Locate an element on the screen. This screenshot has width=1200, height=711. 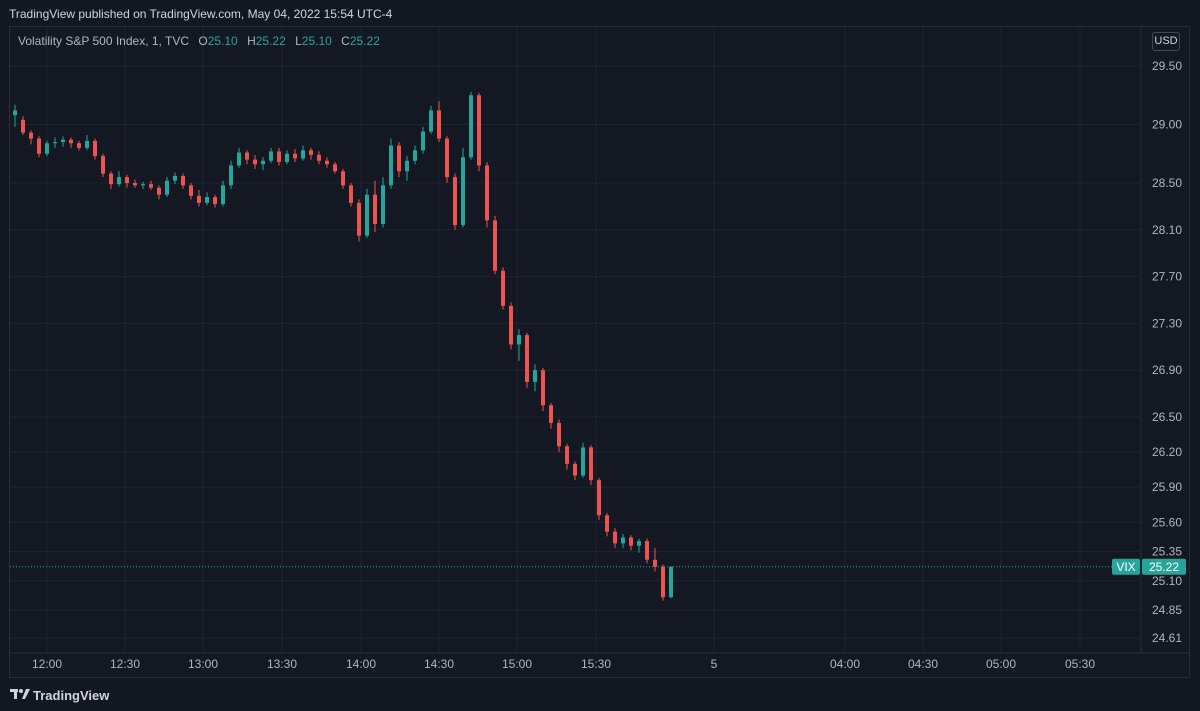
price-tick-label: 25.60 is located at coordinates (1167, 522).